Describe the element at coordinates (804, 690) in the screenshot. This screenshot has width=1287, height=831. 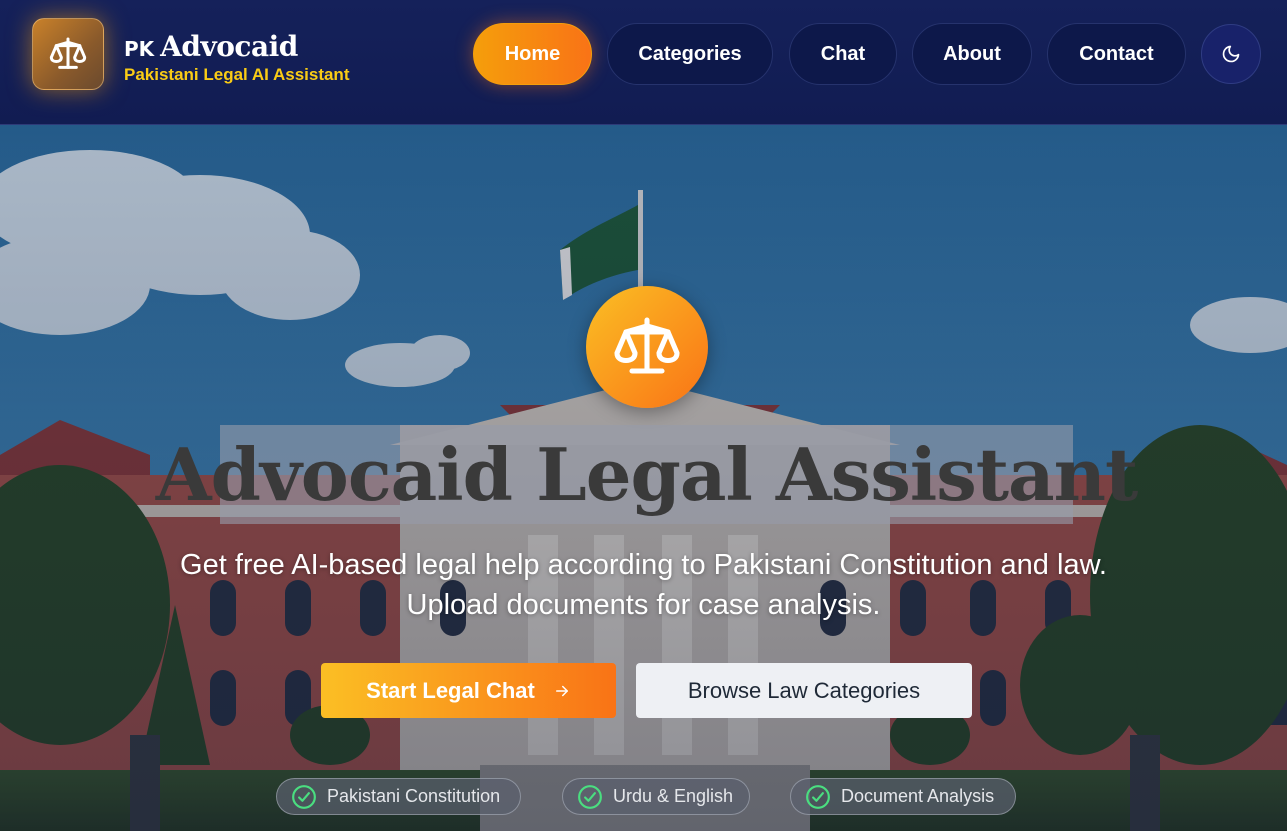
I see `browse-law-categories-button: Browse Law Categories` at that location.